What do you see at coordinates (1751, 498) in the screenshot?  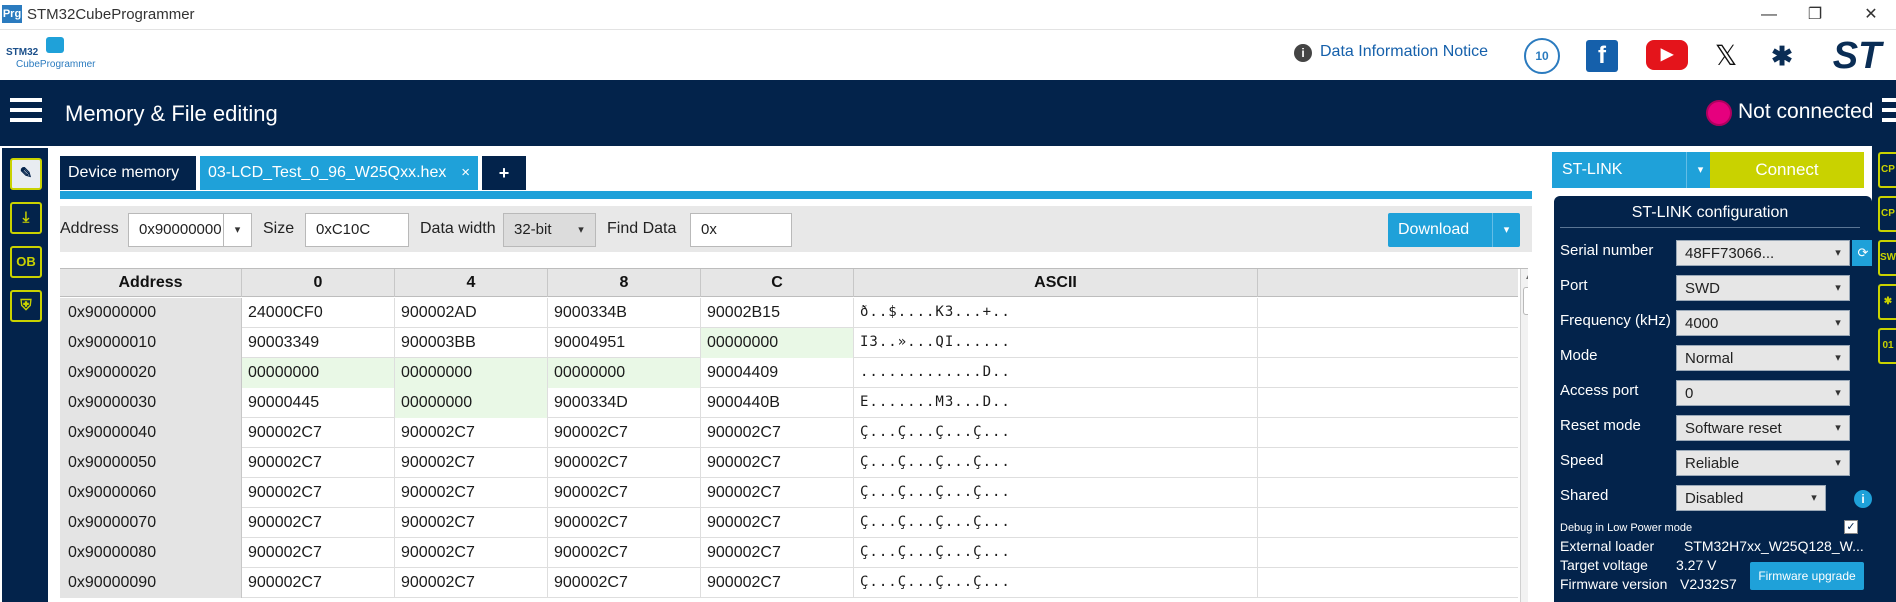 I see `shared-select: Disabled ▾` at bounding box center [1751, 498].